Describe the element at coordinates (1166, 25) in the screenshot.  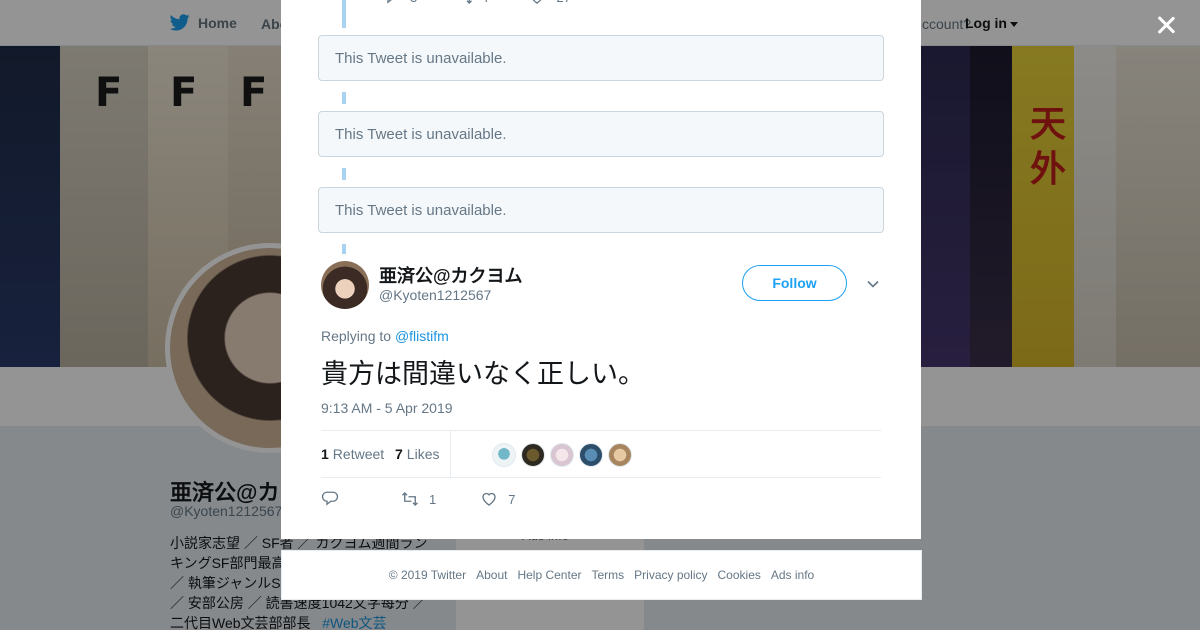
I see `close-modal-icon` at that location.